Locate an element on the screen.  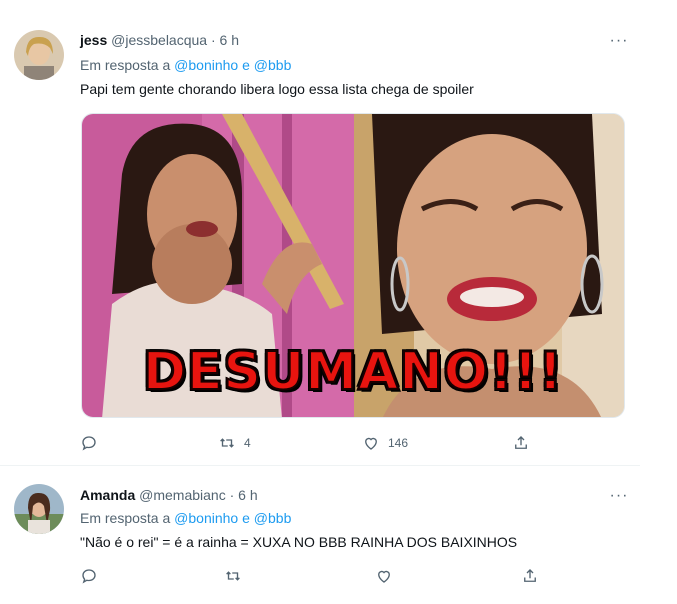
tweet-header: Amanda @memabianc · 6 h is located at coordinates (169, 495).